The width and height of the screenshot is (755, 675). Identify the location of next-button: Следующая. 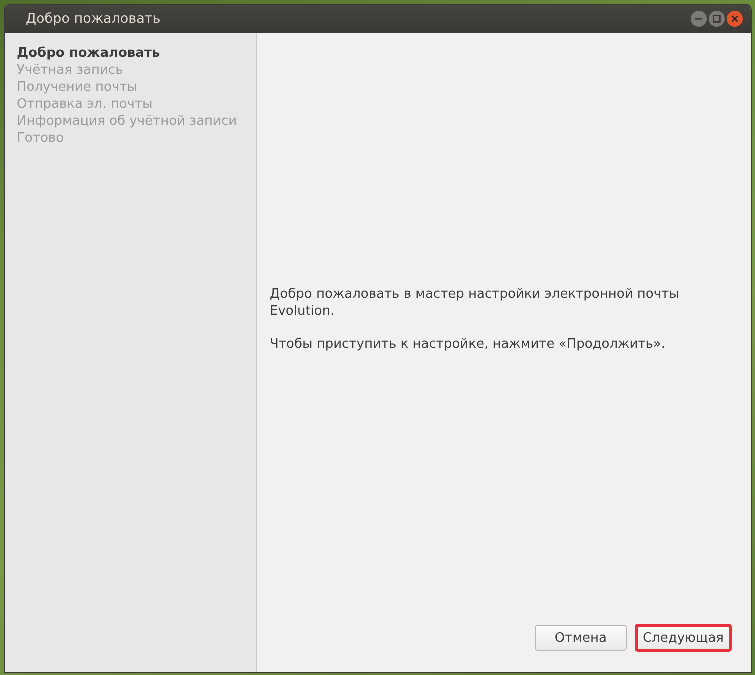
(683, 638).